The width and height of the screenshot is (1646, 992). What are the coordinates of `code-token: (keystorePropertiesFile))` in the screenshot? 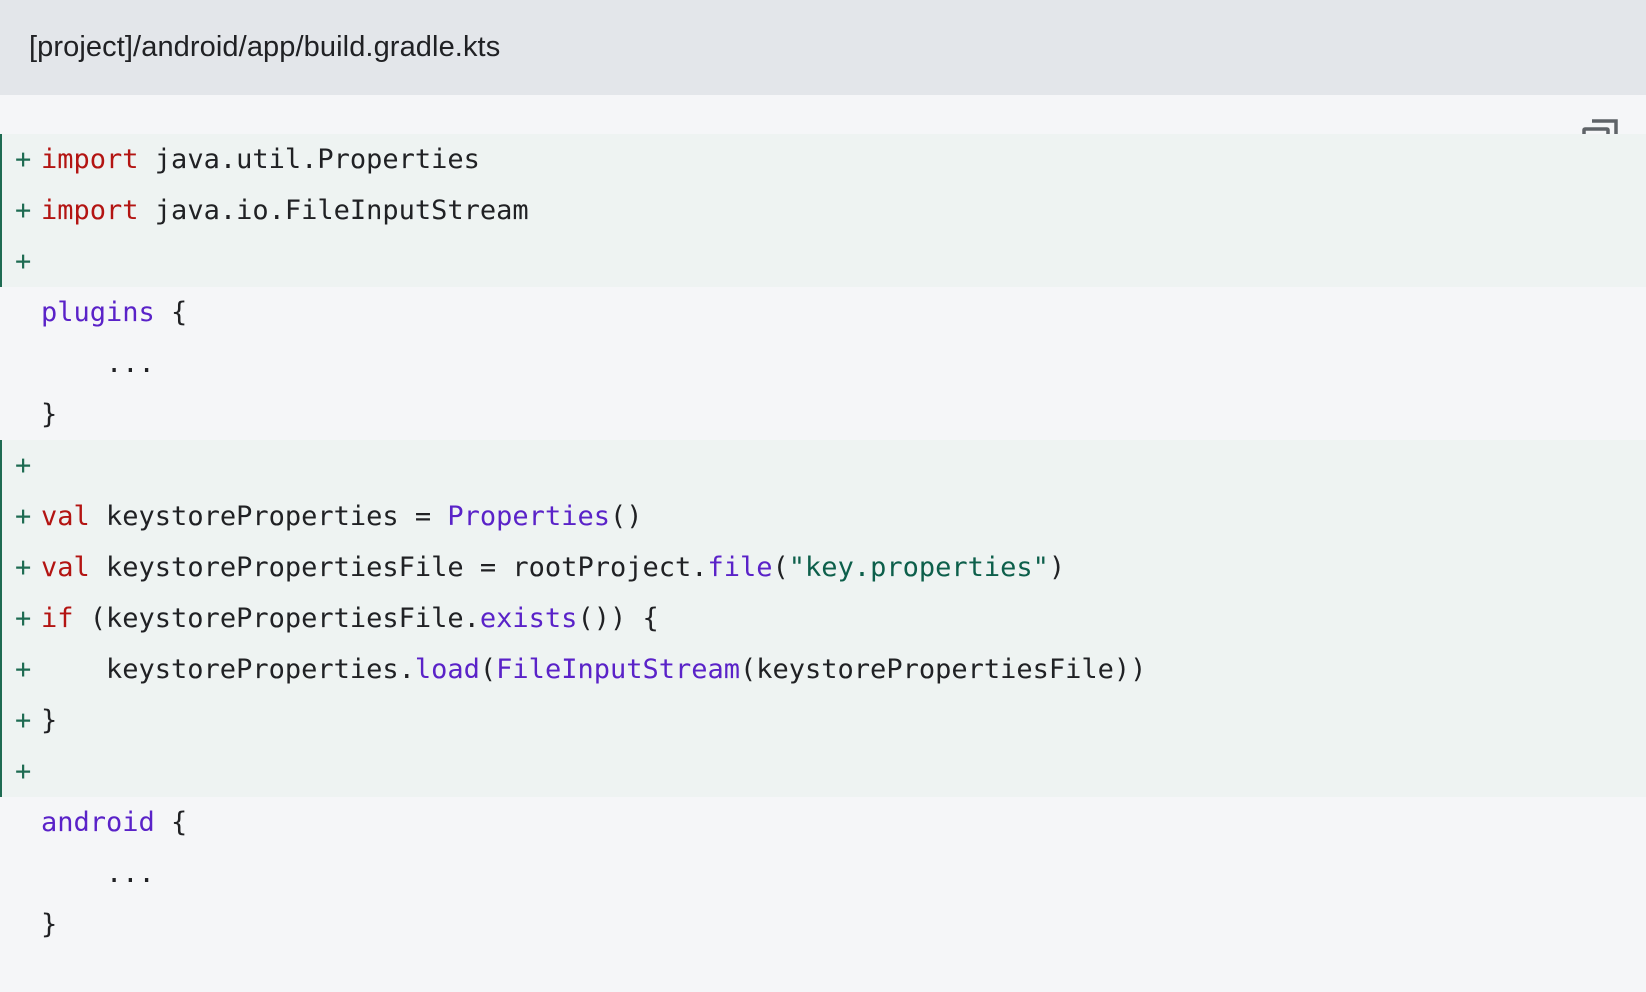 It's located at (943, 669).